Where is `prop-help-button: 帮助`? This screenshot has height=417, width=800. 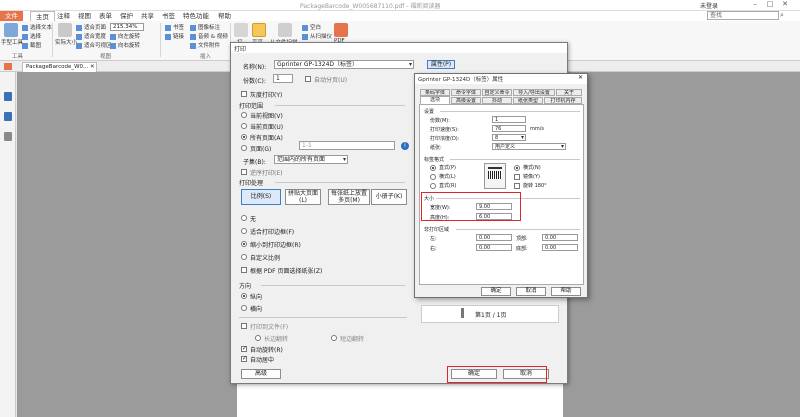 prop-help-button: 帮助 is located at coordinates (566, 291).